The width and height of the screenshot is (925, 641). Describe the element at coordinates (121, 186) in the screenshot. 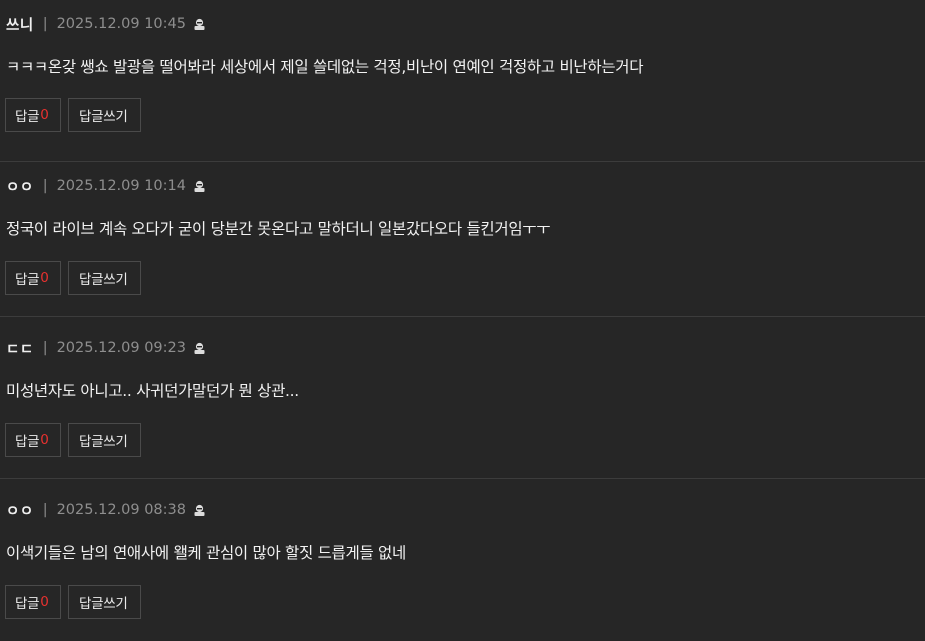

I see `comment-date: 2025.12.09 10:14` at that location.